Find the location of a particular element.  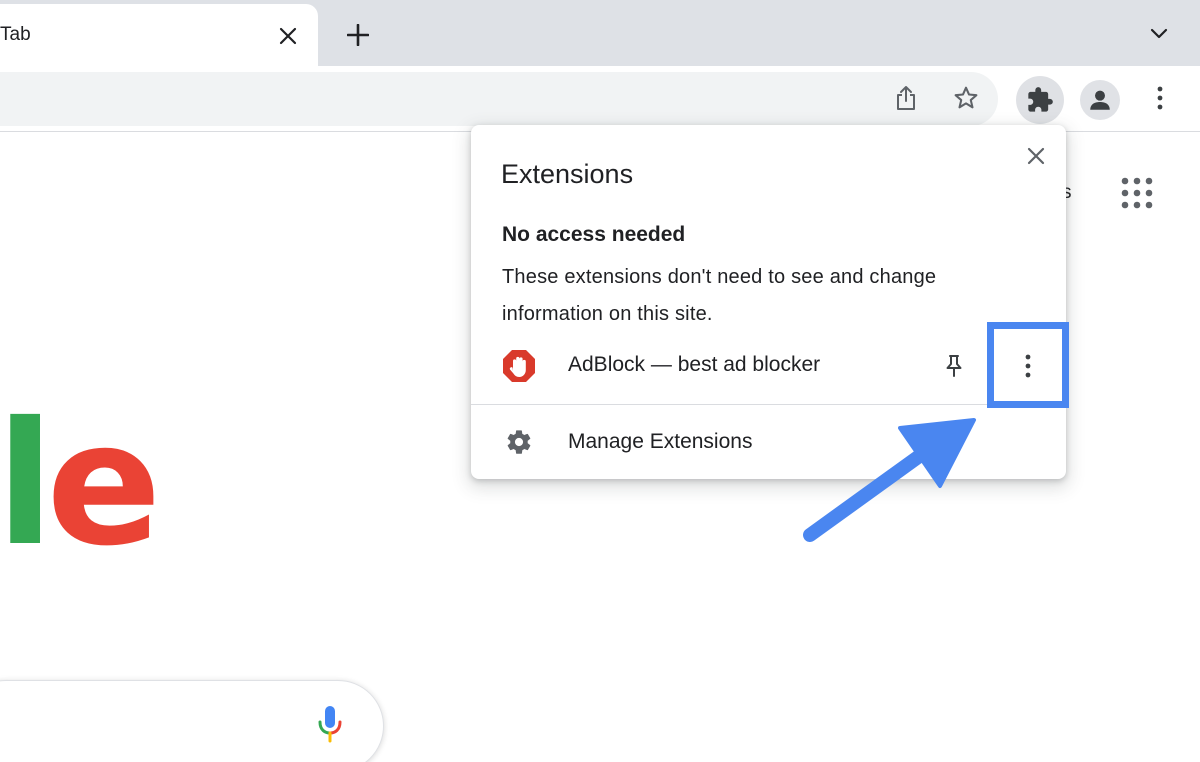

pin-extension-button is located at coordinates (954, 366).